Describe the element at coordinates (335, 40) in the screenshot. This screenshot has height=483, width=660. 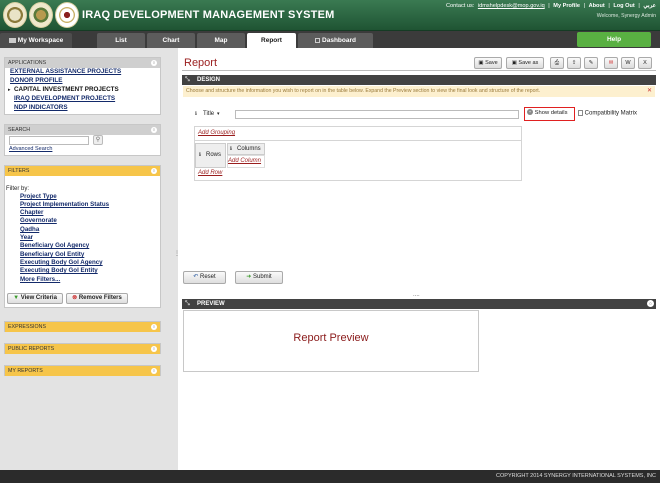
I see `tab-dashboard: Dashboard` at that location.